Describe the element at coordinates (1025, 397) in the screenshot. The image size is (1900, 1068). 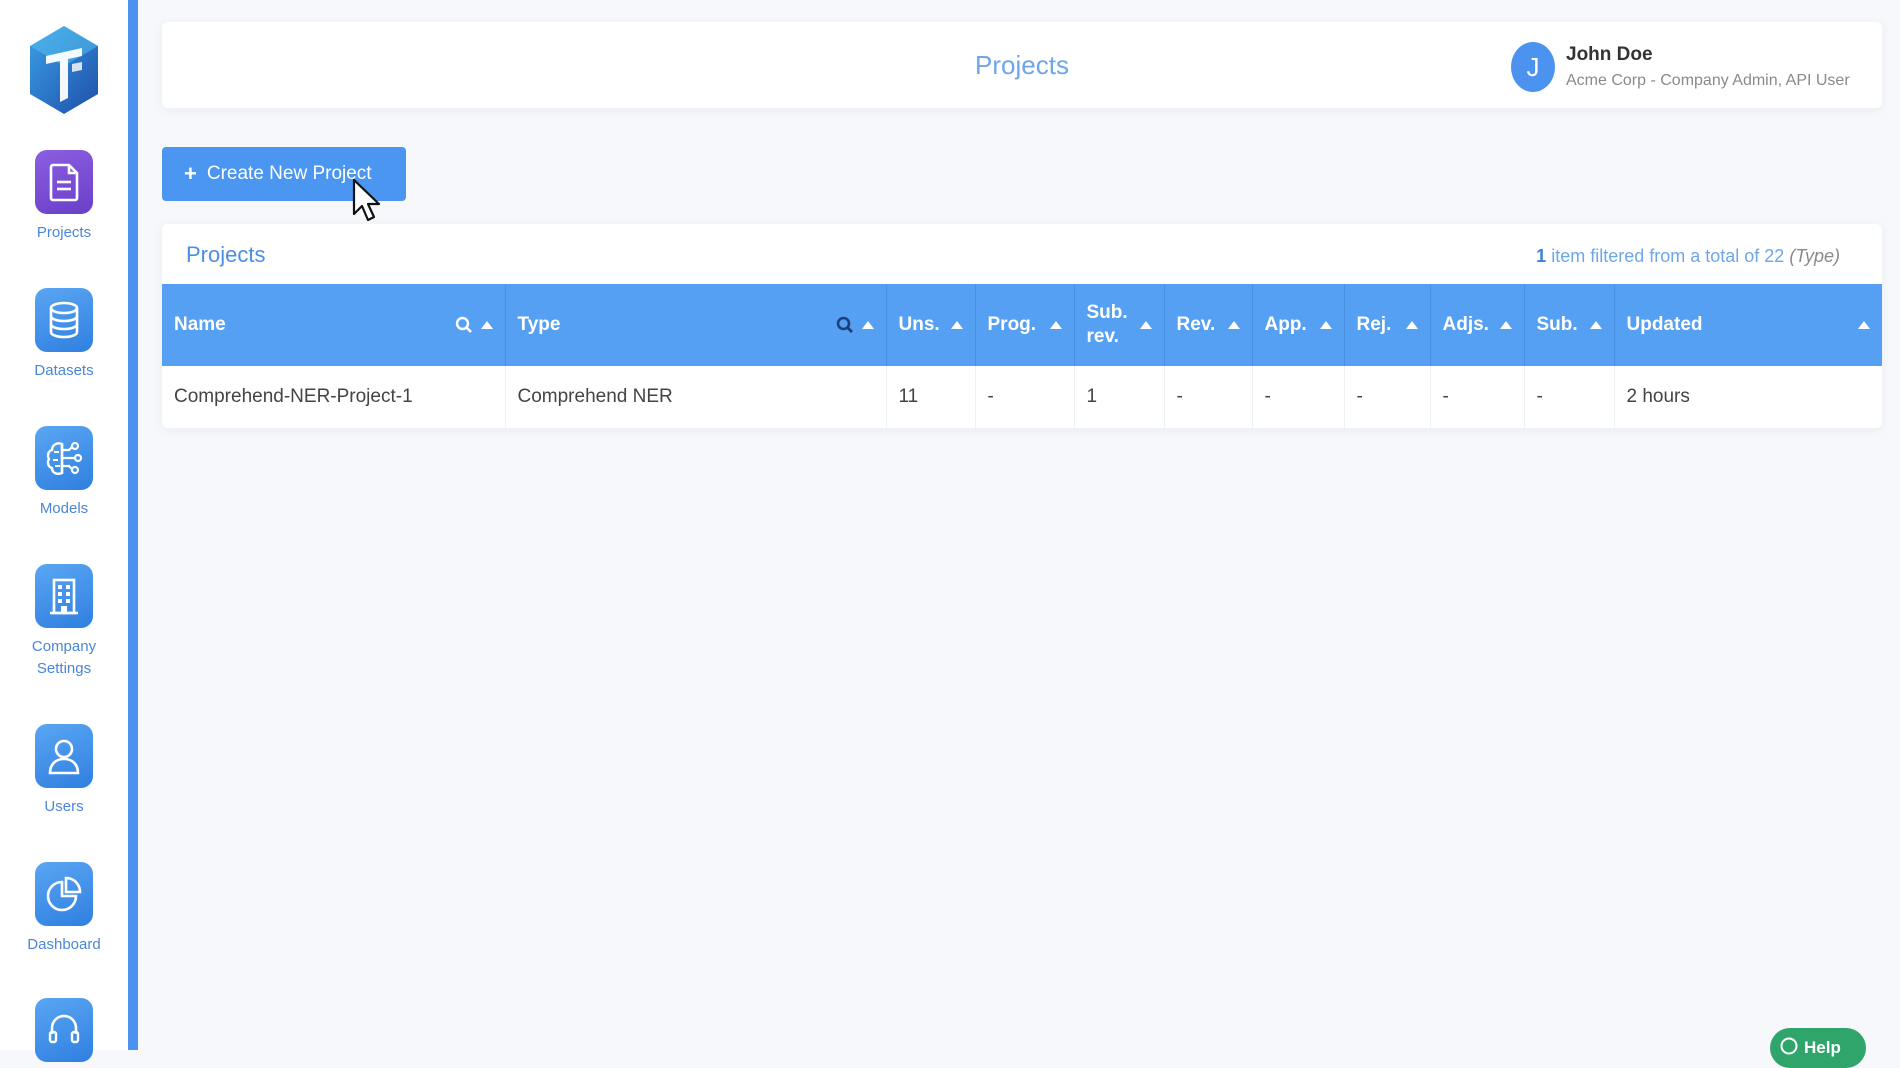
I see `cell-prog: -` at that location.